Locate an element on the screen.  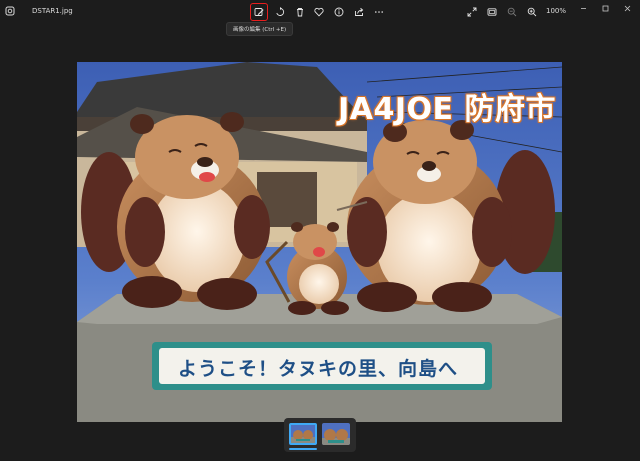
slideshow-icon is located at coordinates (492, 12).